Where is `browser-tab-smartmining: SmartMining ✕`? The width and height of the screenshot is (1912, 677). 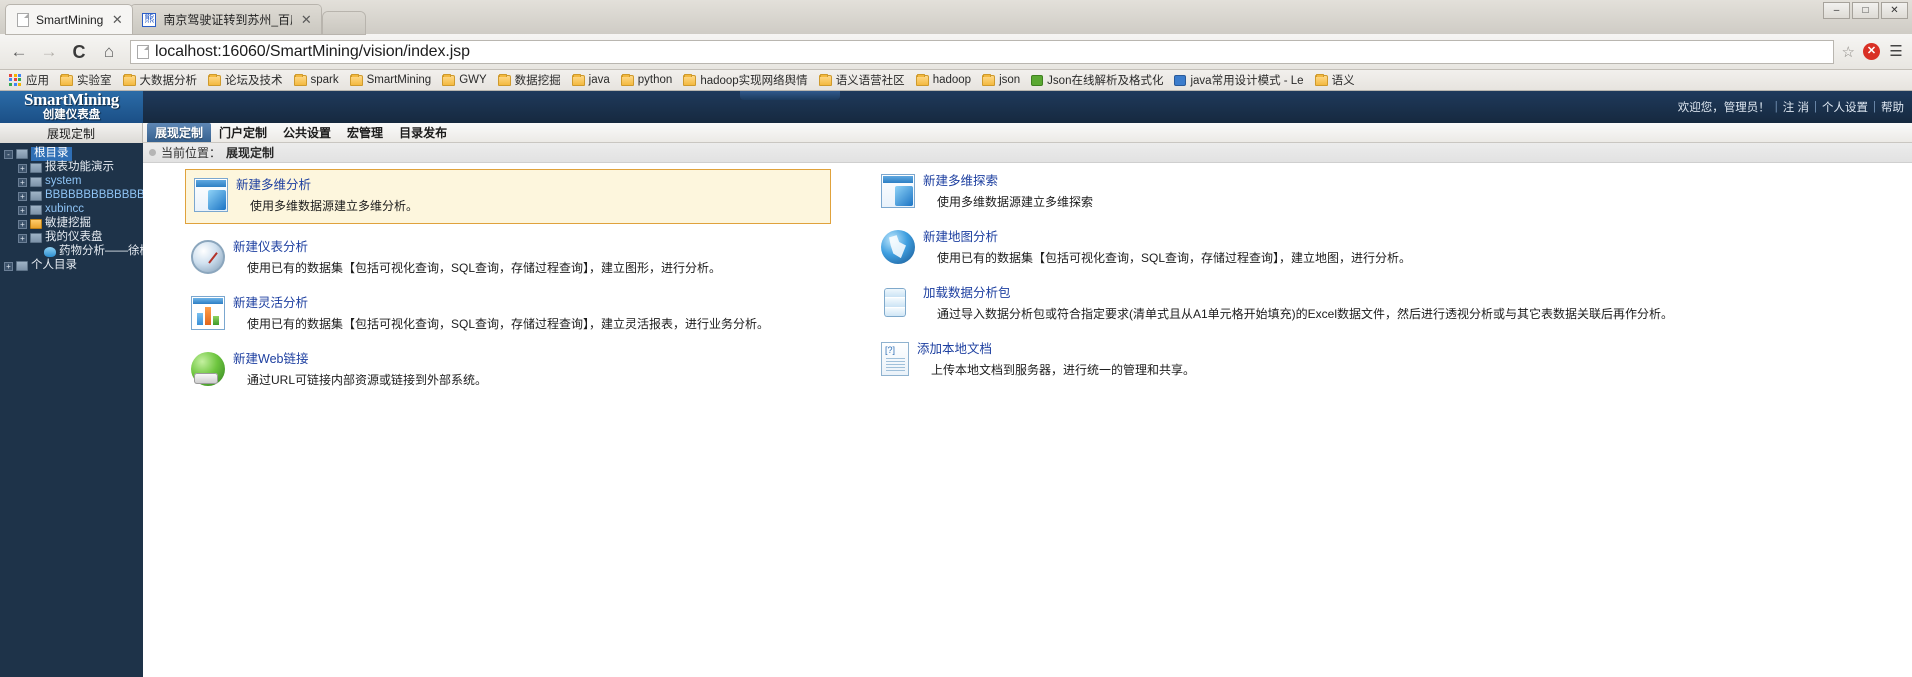 browser-tab-smartmining: SmartMining ✕ is located at coordinates (69, 19).